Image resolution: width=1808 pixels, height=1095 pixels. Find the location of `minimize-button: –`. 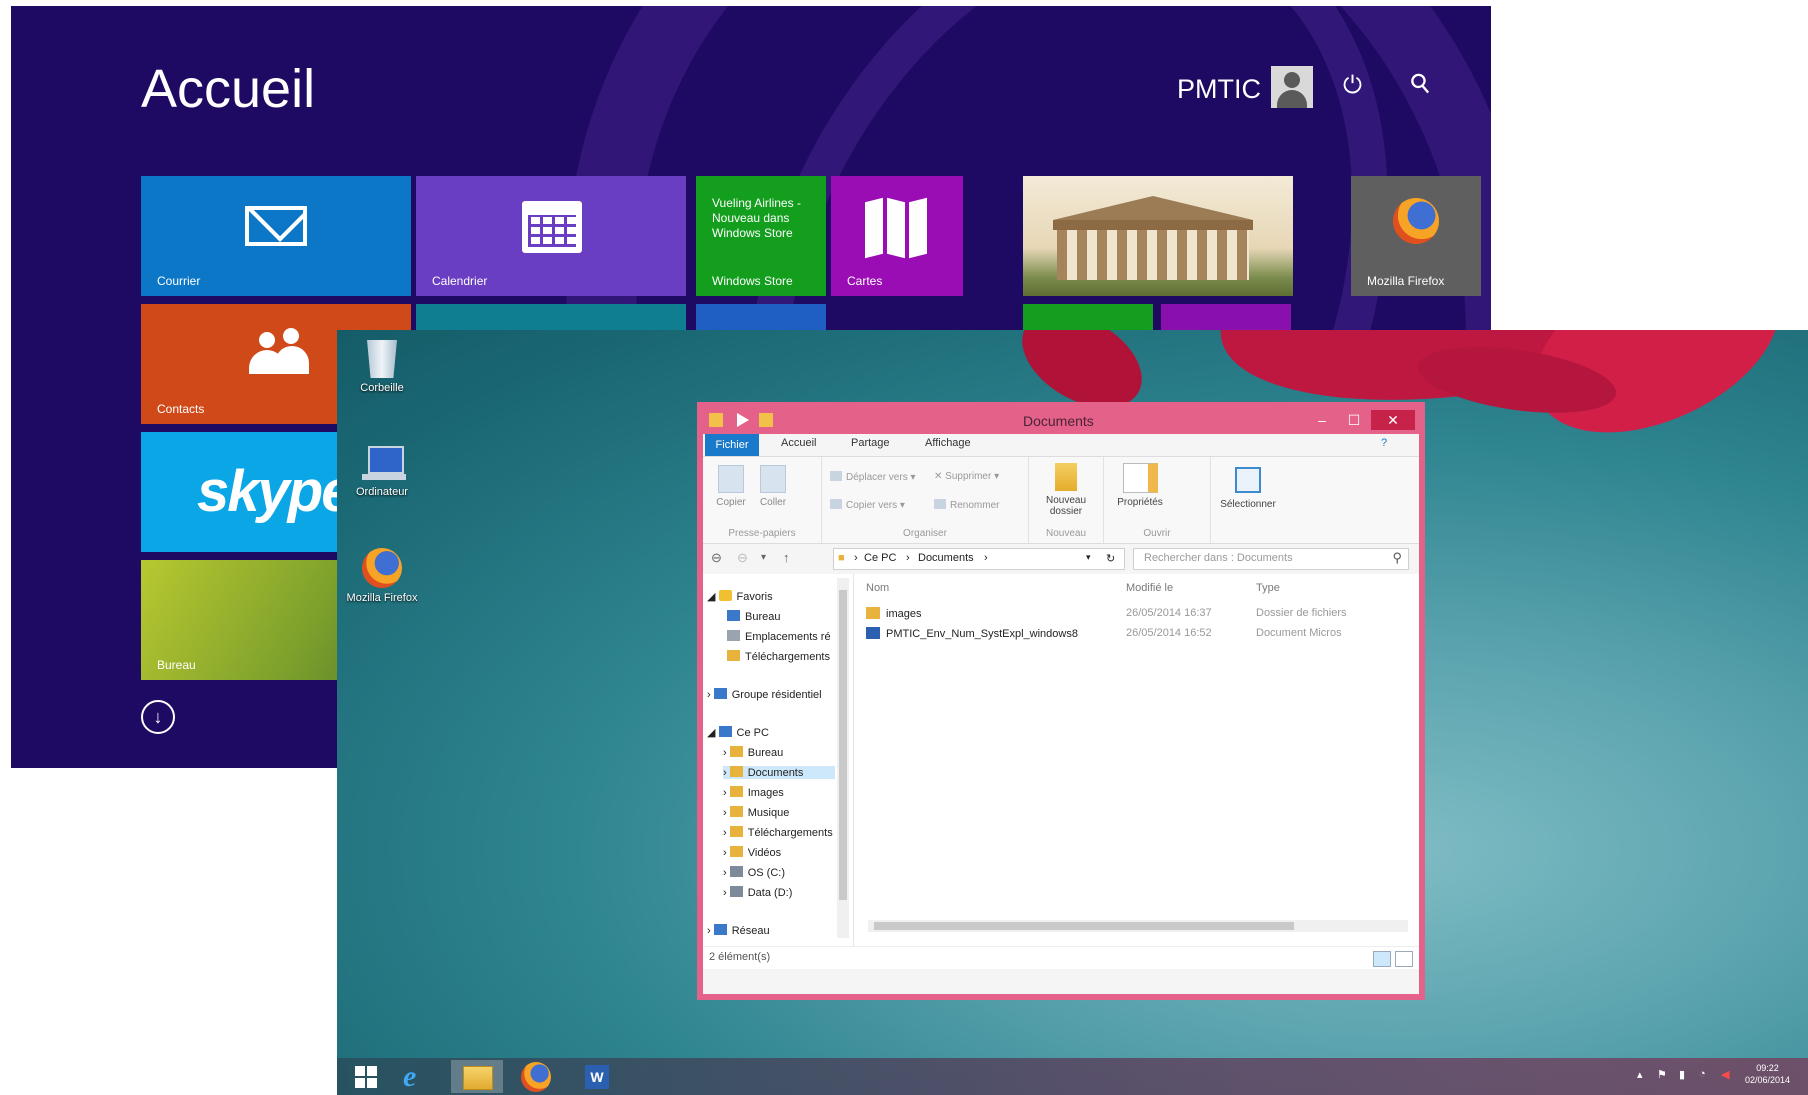

minimize-button: – is located at coordinates (1322, 420).